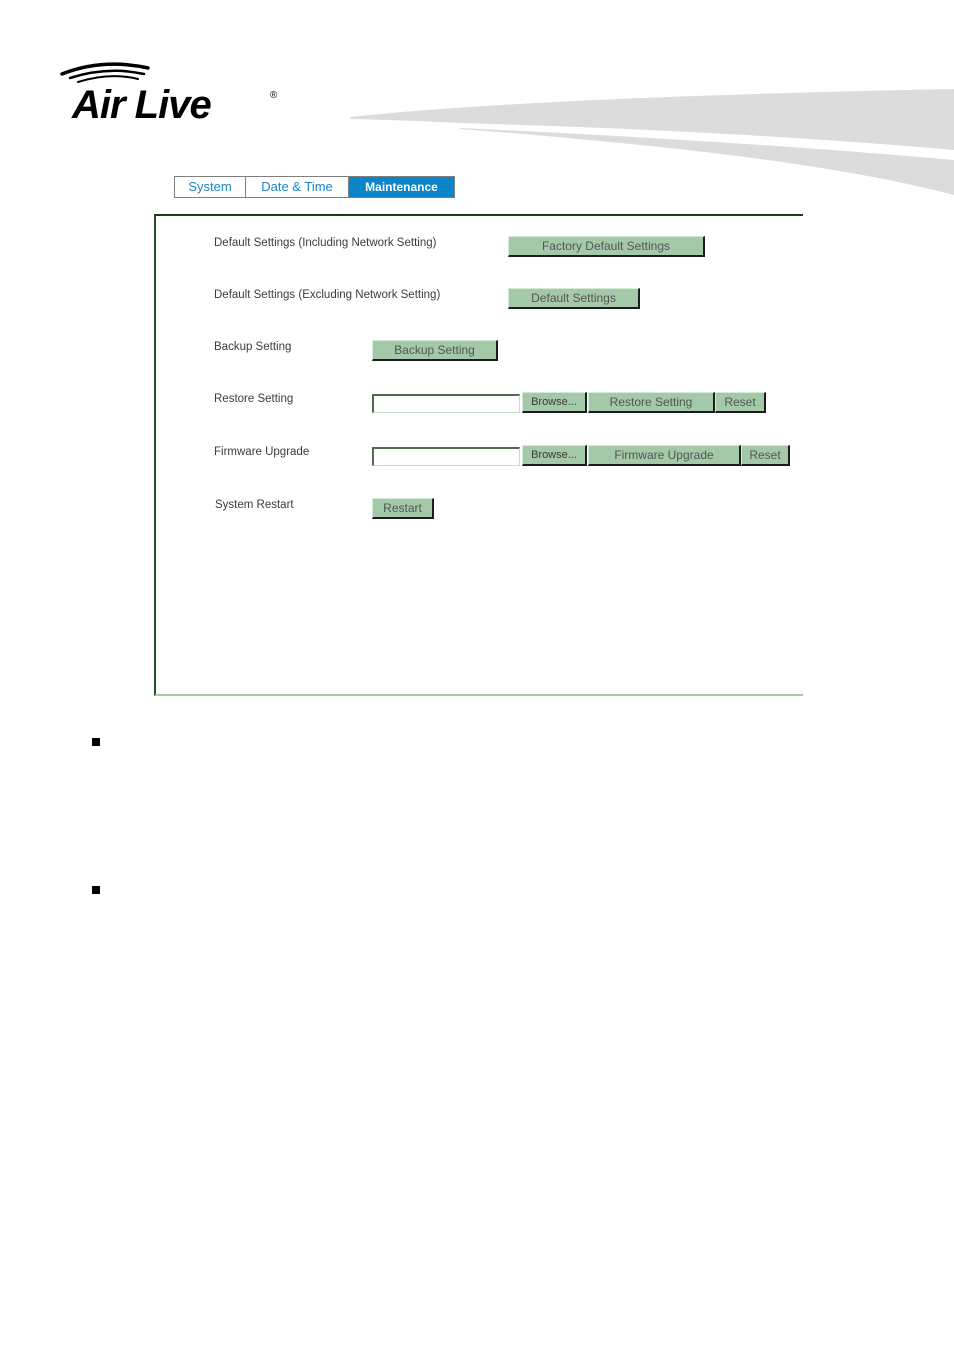 This screenshot has width=954, height=1350. Describe the element at coordinates (105, 72) in the screenshot. I see `signal-arcs-icon` at that location.